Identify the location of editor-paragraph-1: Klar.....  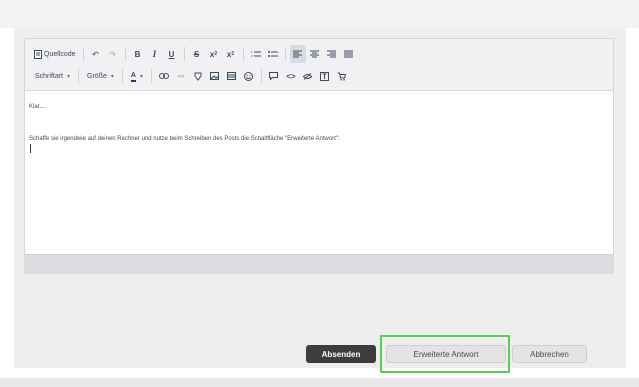
(38, 107).